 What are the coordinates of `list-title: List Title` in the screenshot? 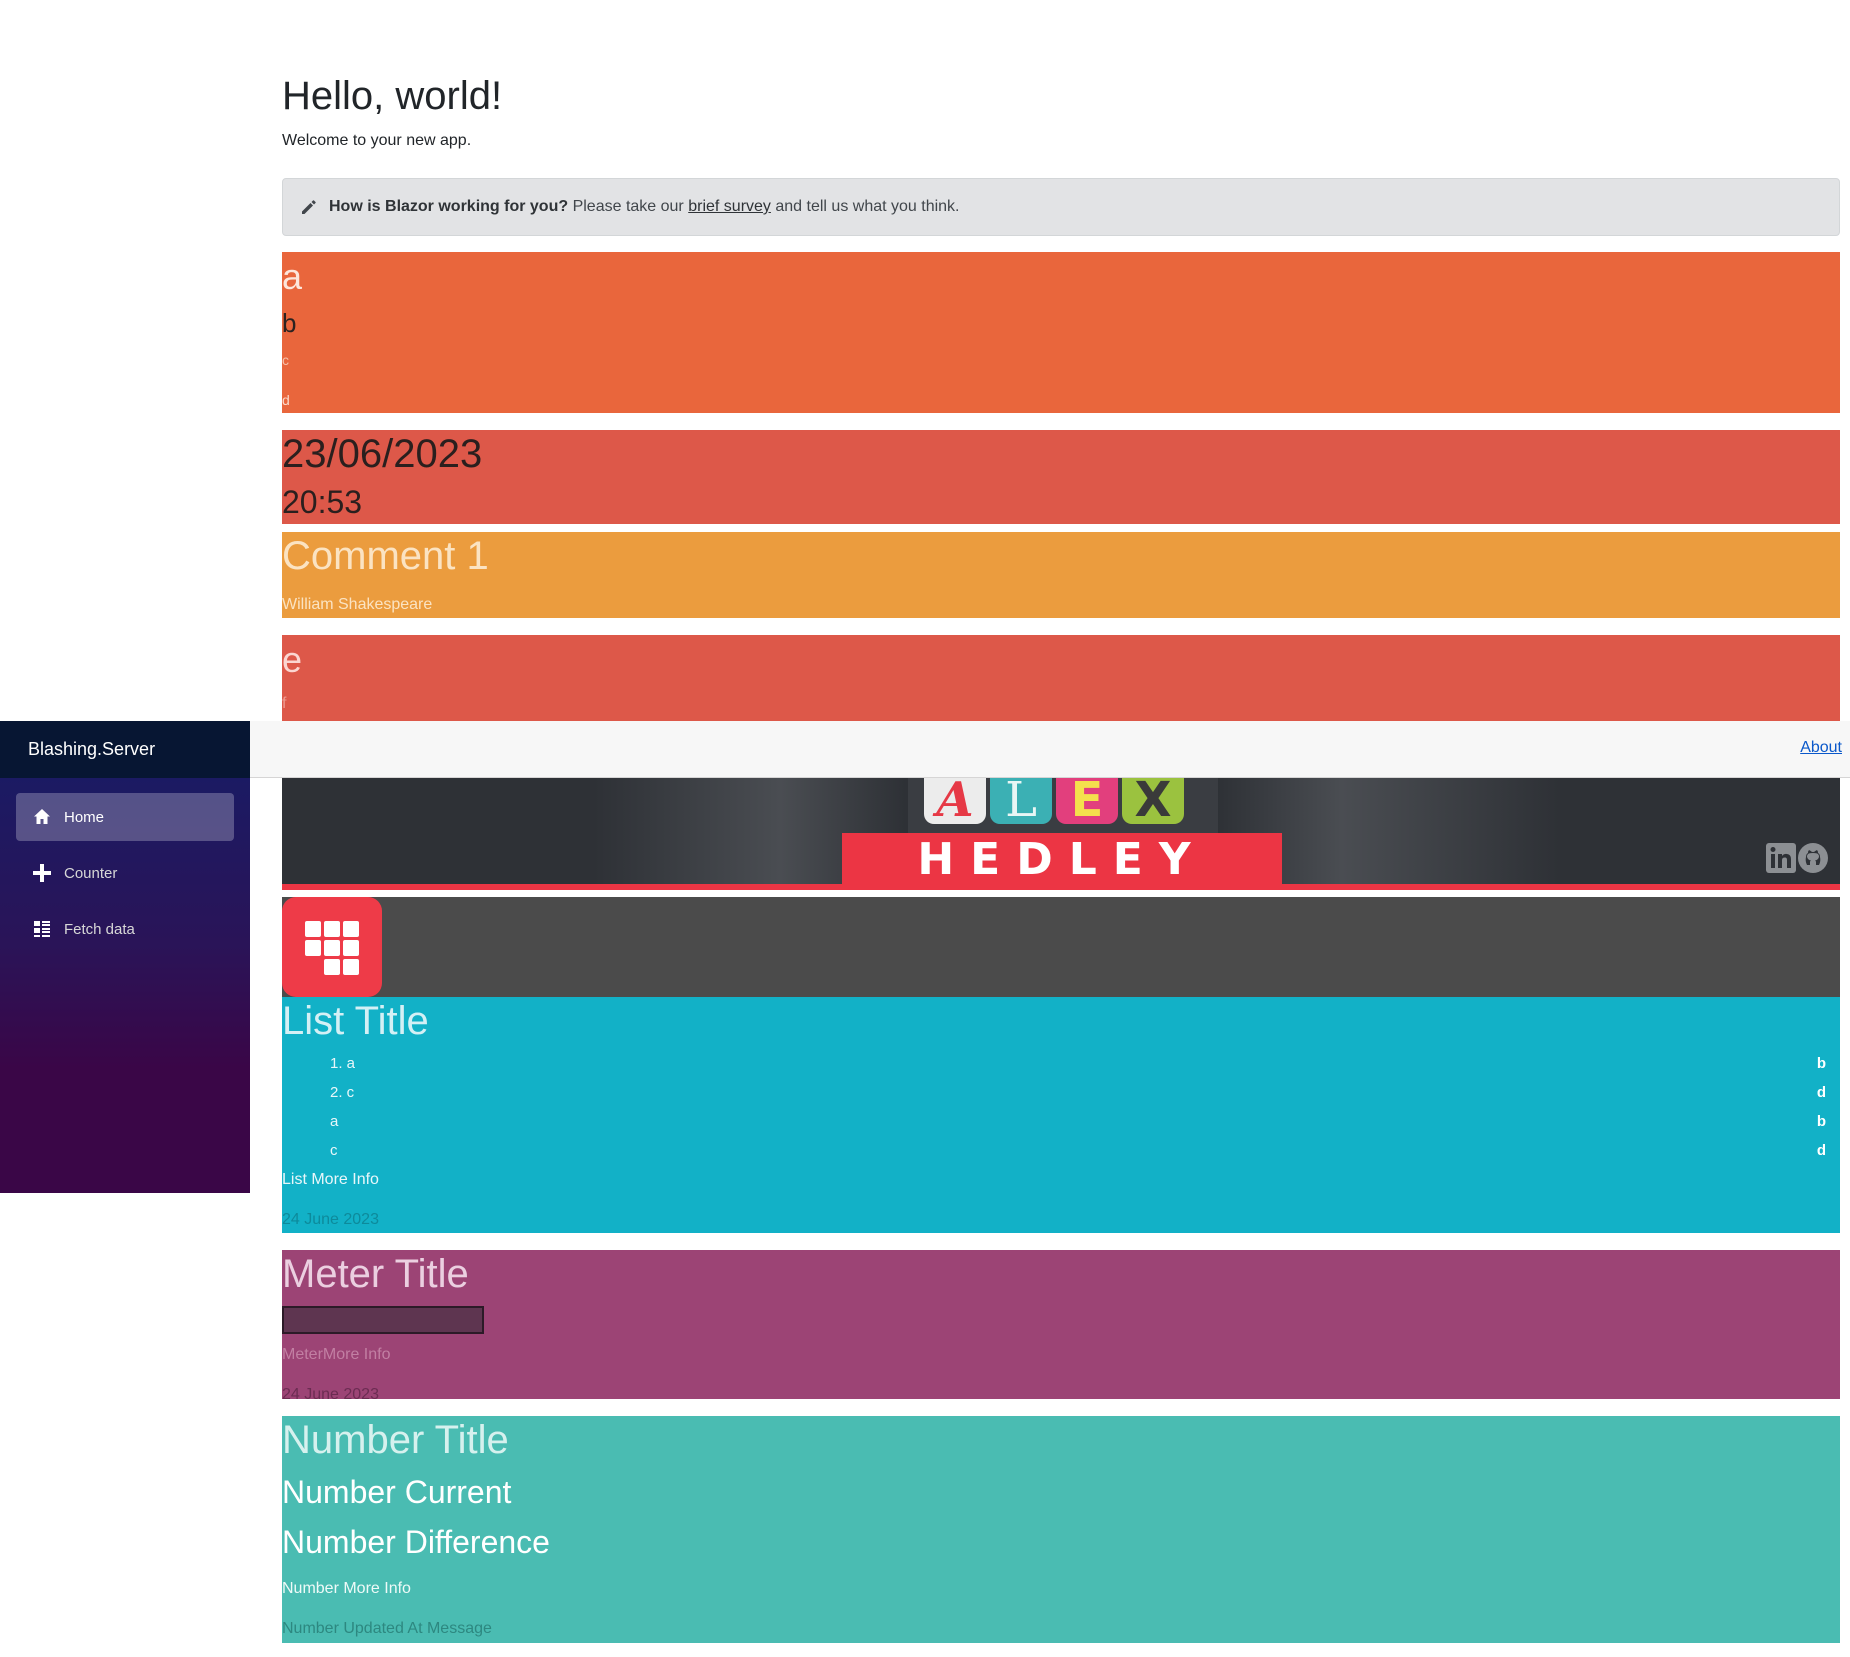 It's located at (355, 1021).